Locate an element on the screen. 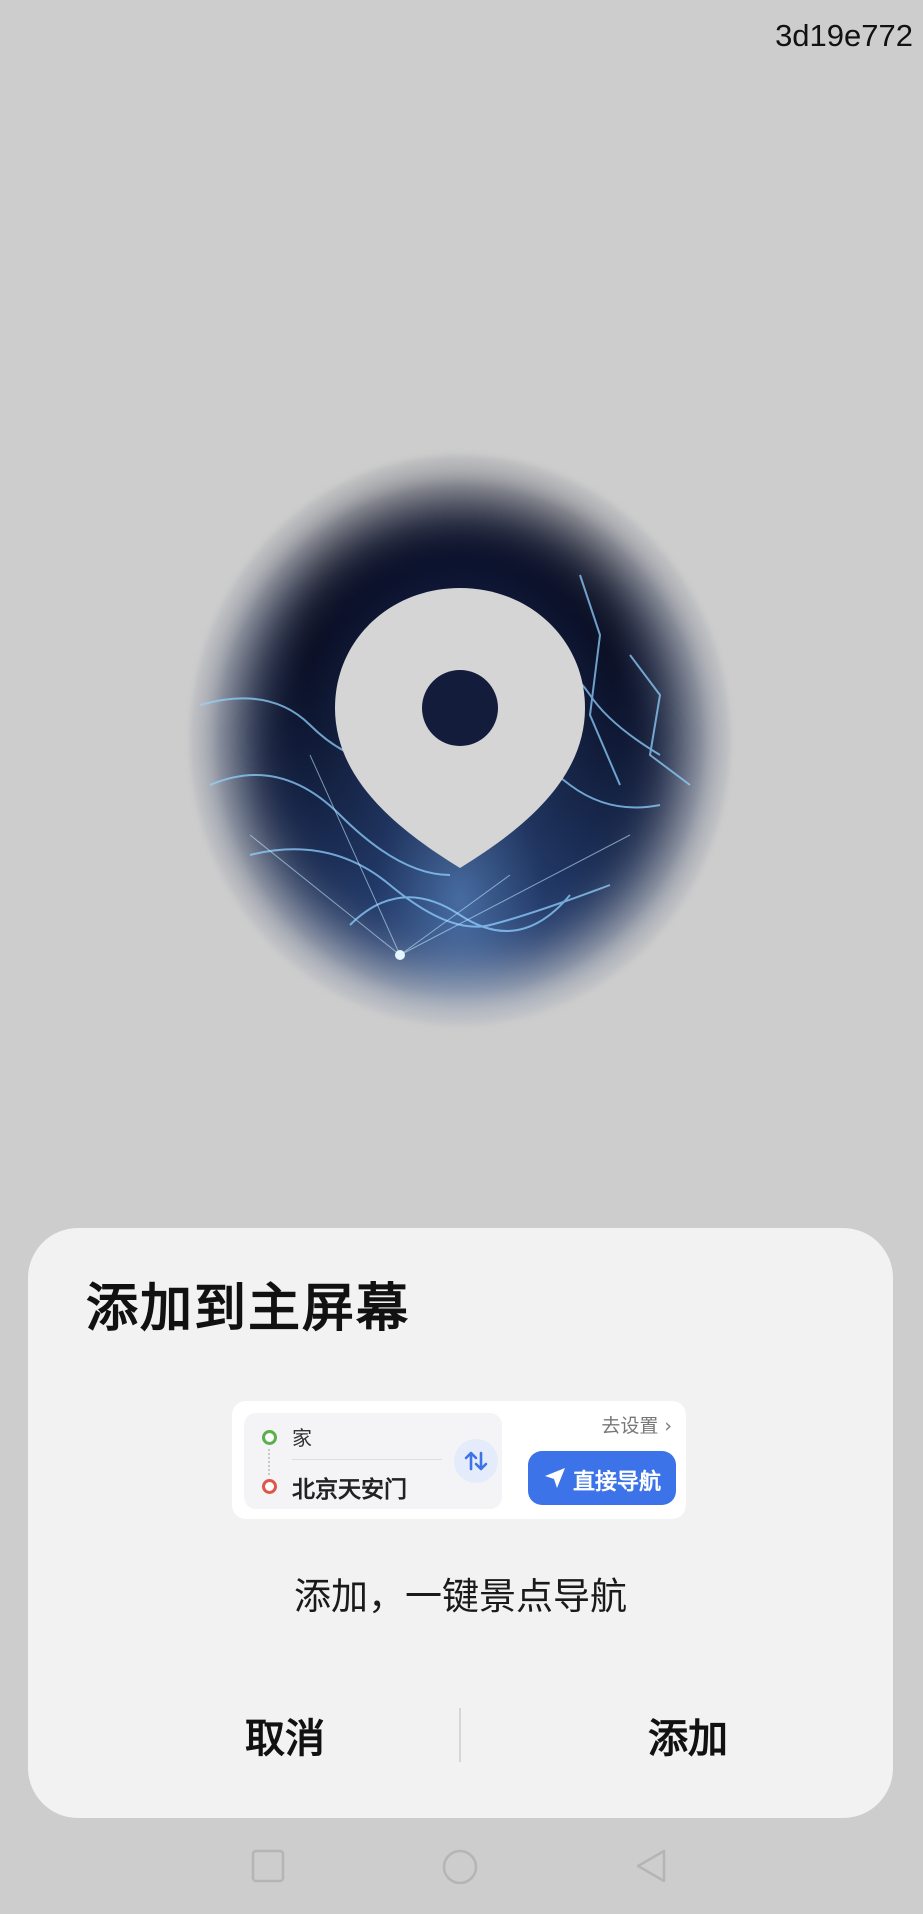 This screenshot has height=1914, width=923. overlay-id-text: 3d19e772 is located at coordinates (844, 35).